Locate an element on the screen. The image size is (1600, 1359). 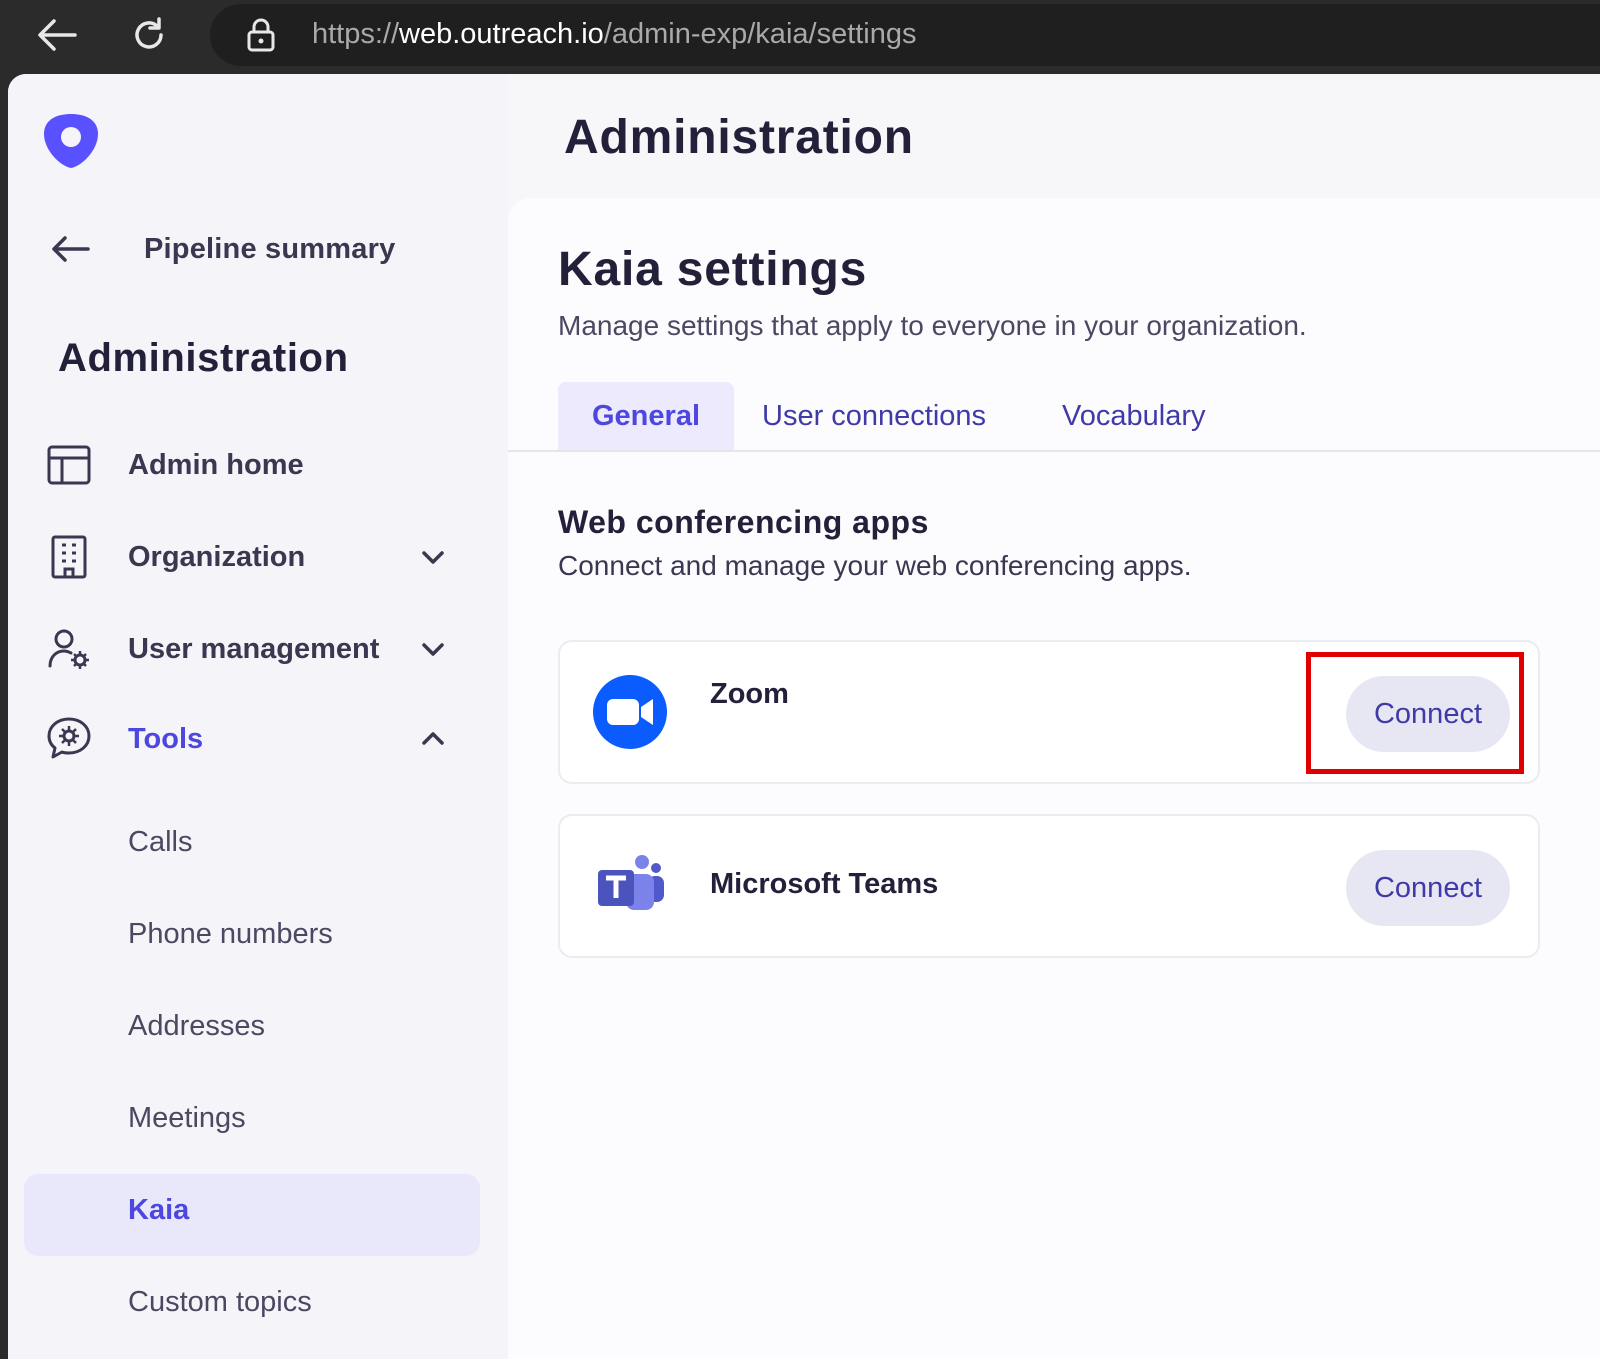
sidebar-item-label: Organization is located at coordinates (217, 557).